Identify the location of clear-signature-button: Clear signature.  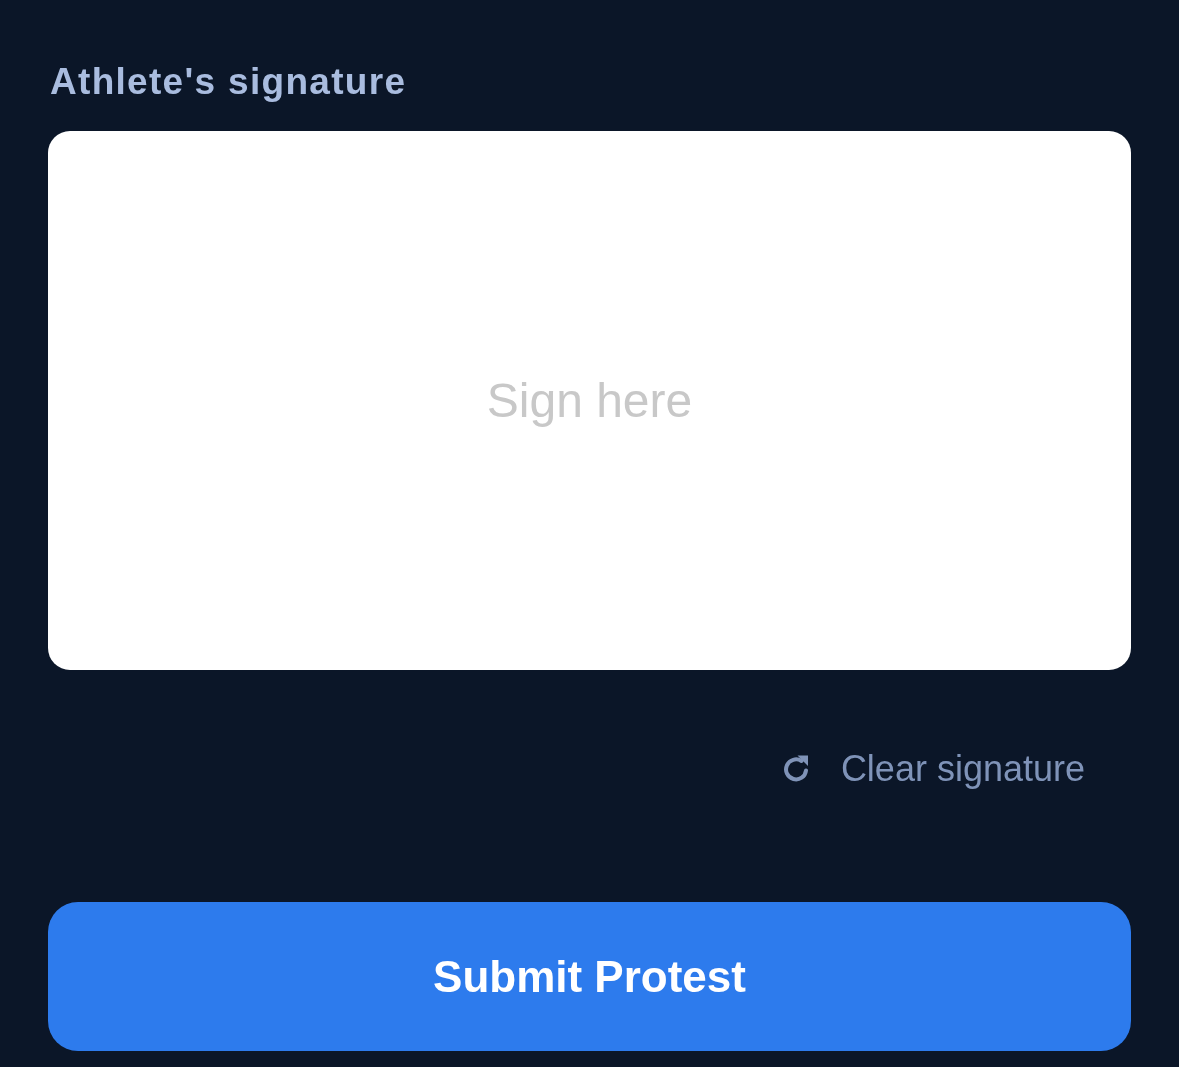
(932, 769).